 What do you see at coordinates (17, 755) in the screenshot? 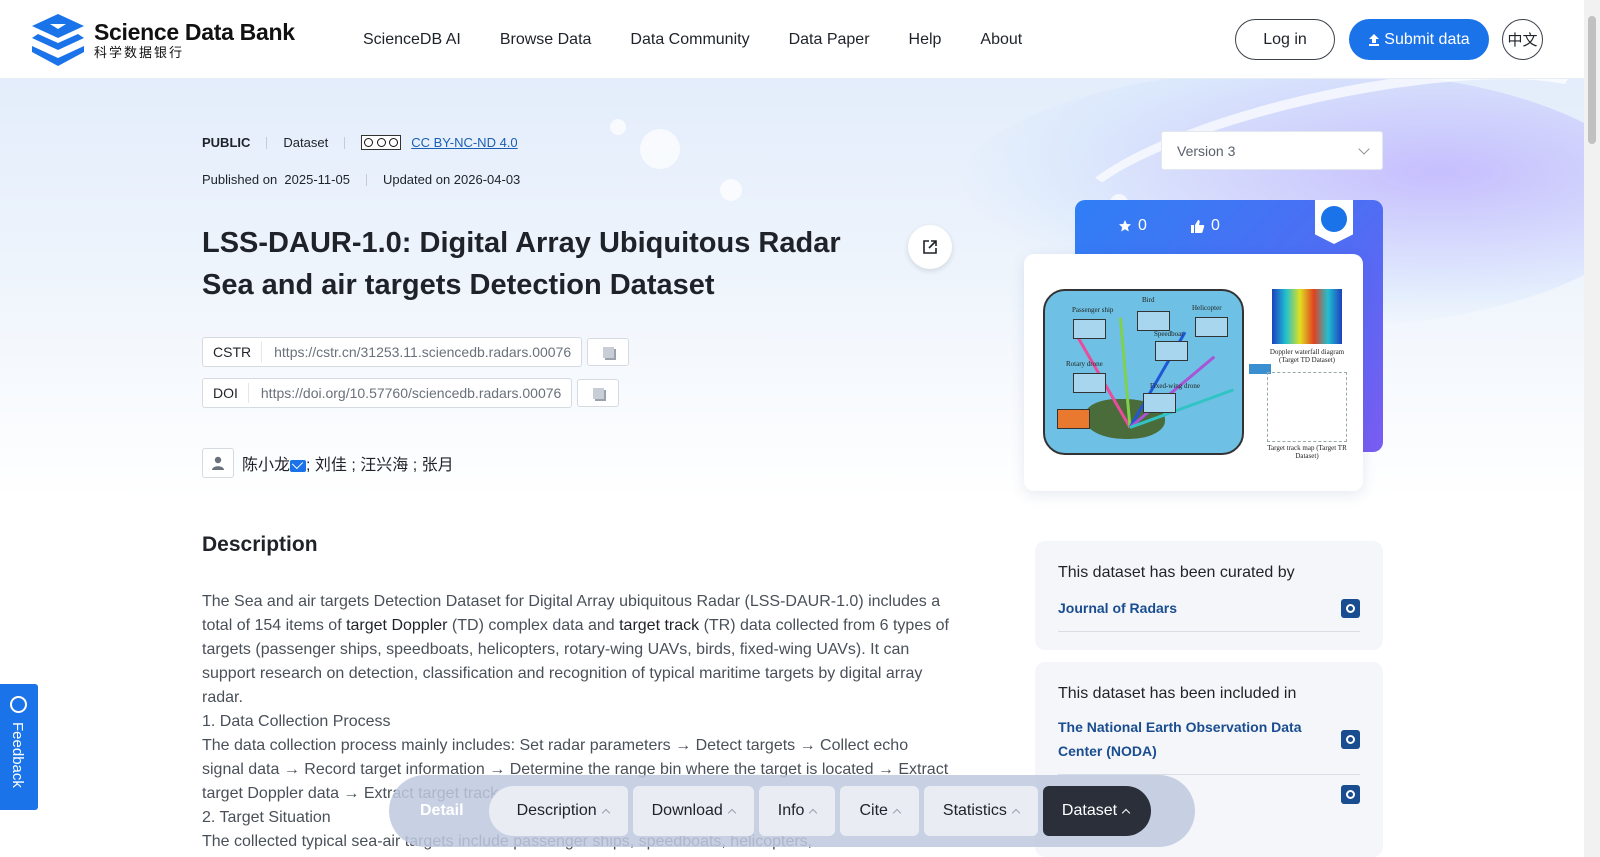
I see `feedback-label: Feedback` at bounding box center [17, 755].